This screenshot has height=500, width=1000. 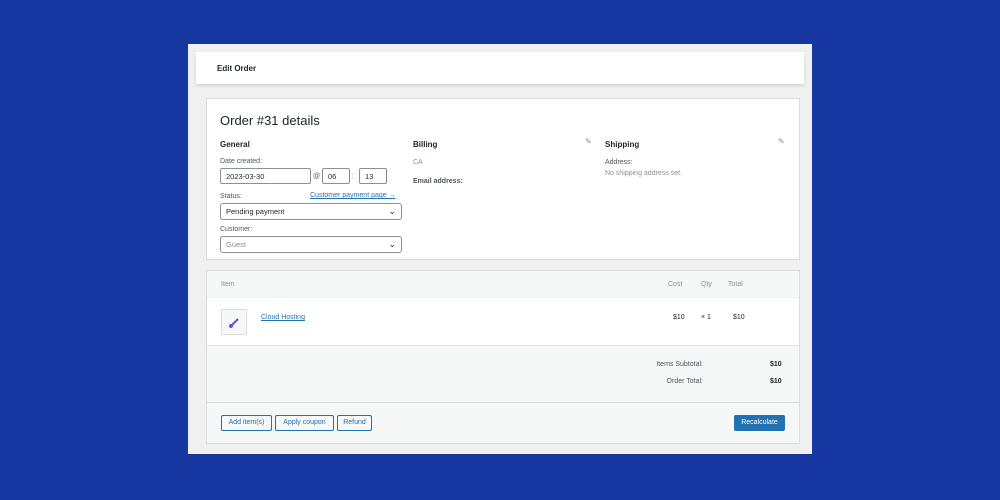 I want to click on billing-email-label: Email address:, so click(x=438, y=181).